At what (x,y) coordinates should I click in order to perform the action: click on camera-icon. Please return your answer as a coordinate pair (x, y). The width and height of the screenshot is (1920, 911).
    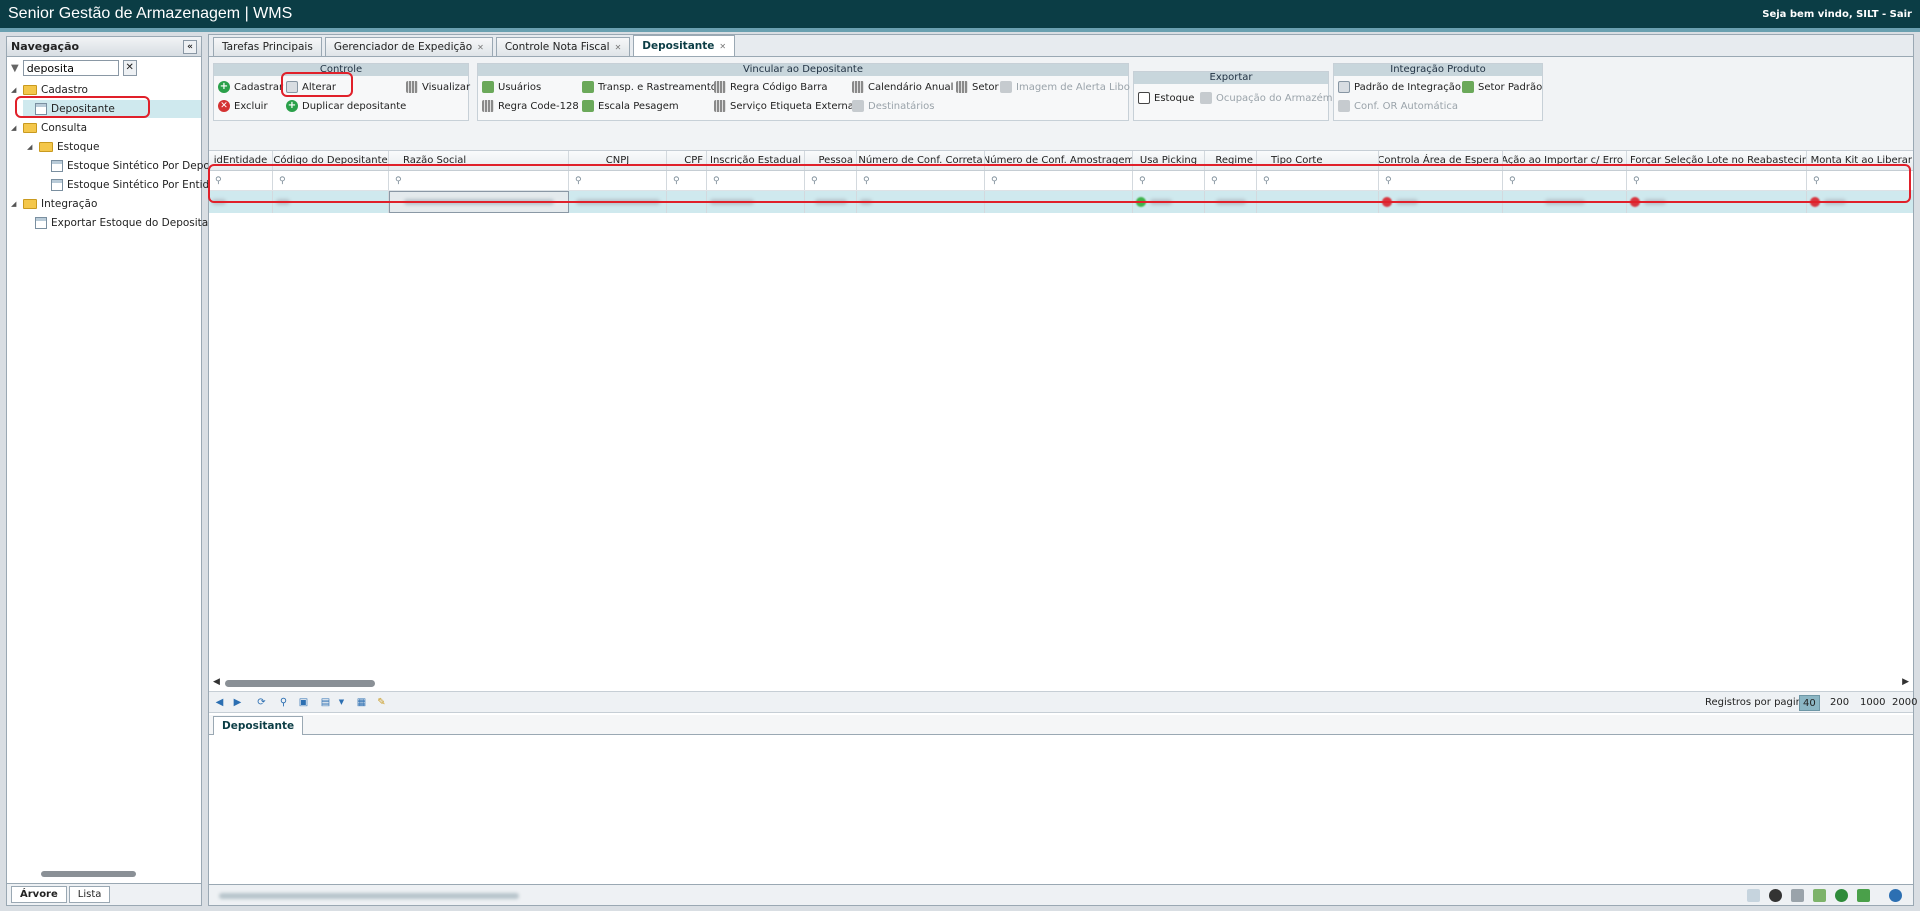
    Looking at the image, I should click on (1775, 895).